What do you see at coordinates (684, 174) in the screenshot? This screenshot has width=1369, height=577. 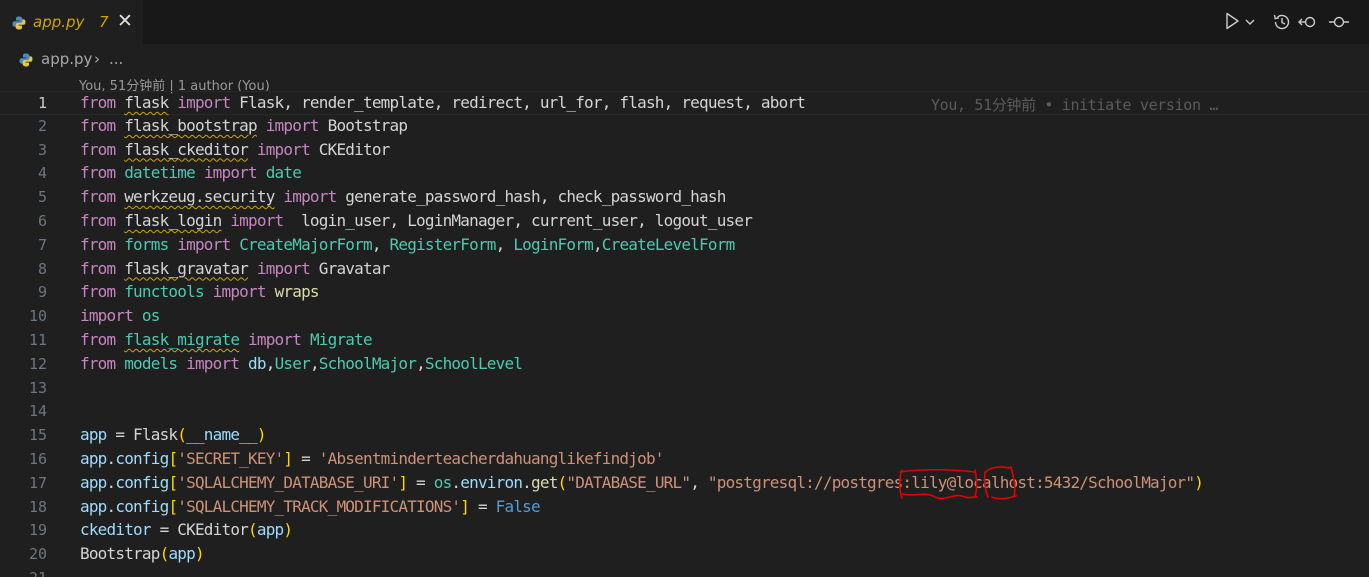 I see `code-line: 4 from datetime import date` at bounding box center [684, 174].